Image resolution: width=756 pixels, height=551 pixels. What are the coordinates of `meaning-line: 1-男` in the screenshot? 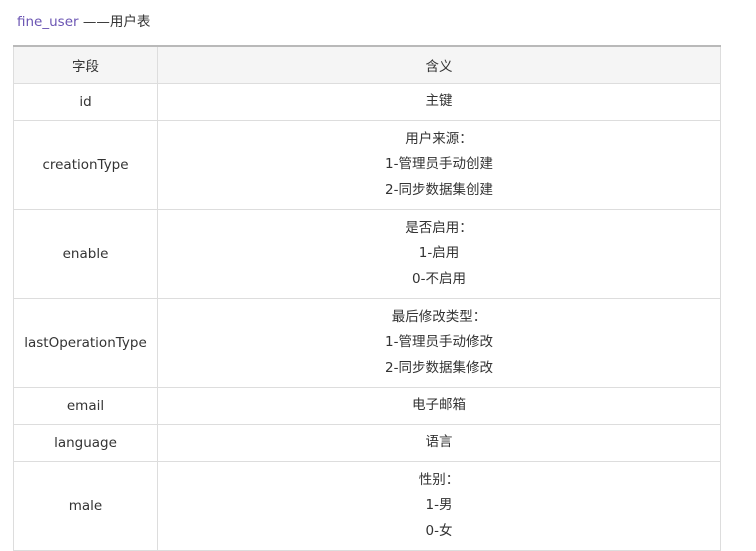 It's located at (439, 505).